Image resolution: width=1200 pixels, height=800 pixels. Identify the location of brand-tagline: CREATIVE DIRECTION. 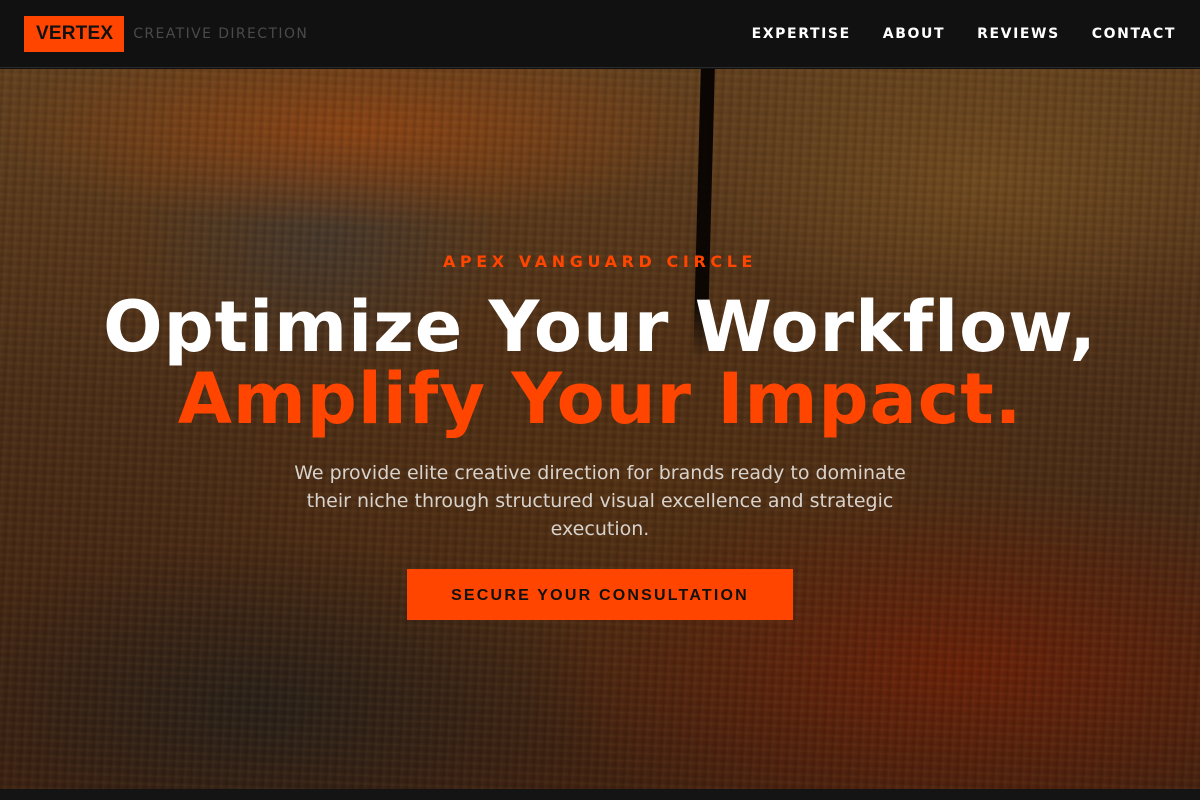
(221, 33).